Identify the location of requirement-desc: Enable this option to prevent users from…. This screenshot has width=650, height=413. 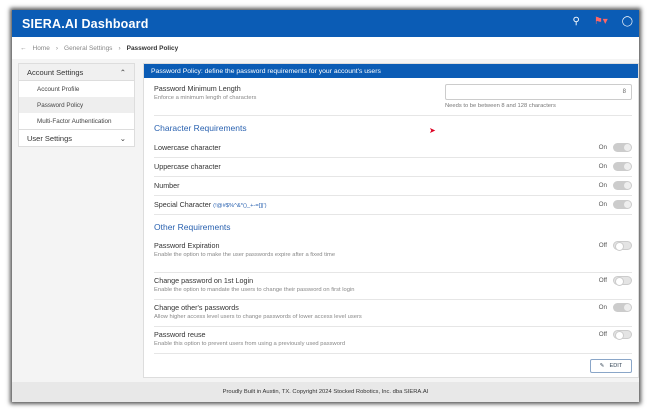
(250, 344).